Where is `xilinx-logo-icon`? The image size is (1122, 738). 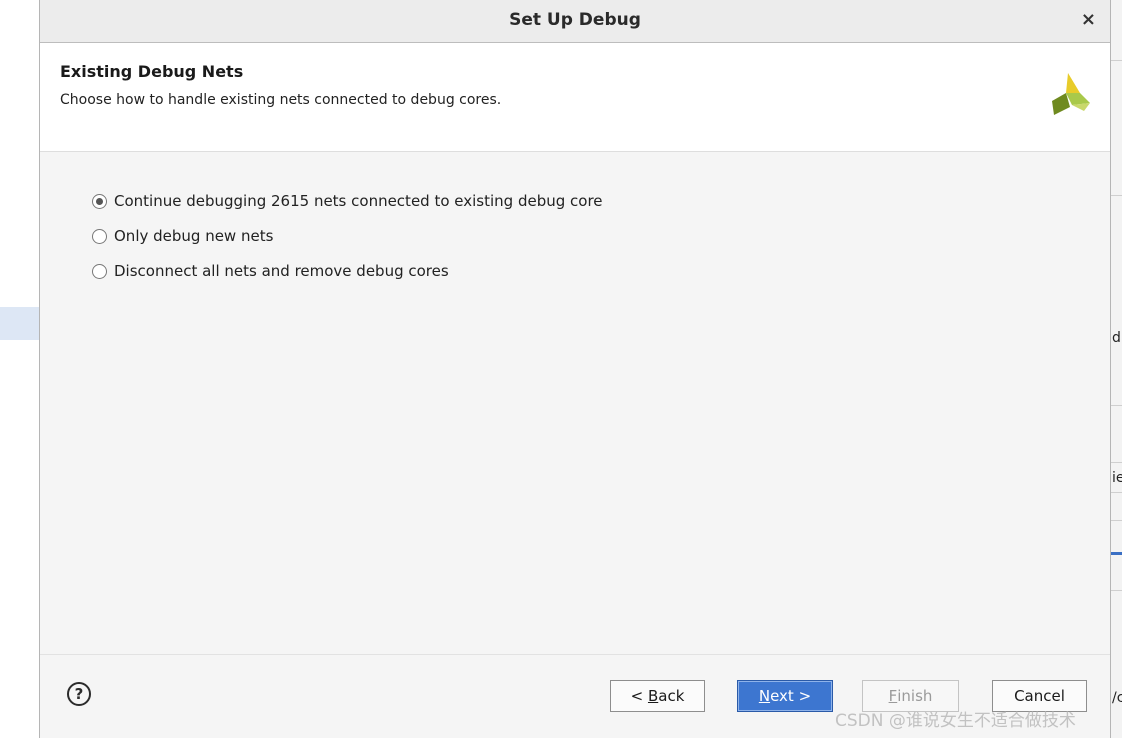
xilinx-logo-icon is located at coordinates (1071, 94).